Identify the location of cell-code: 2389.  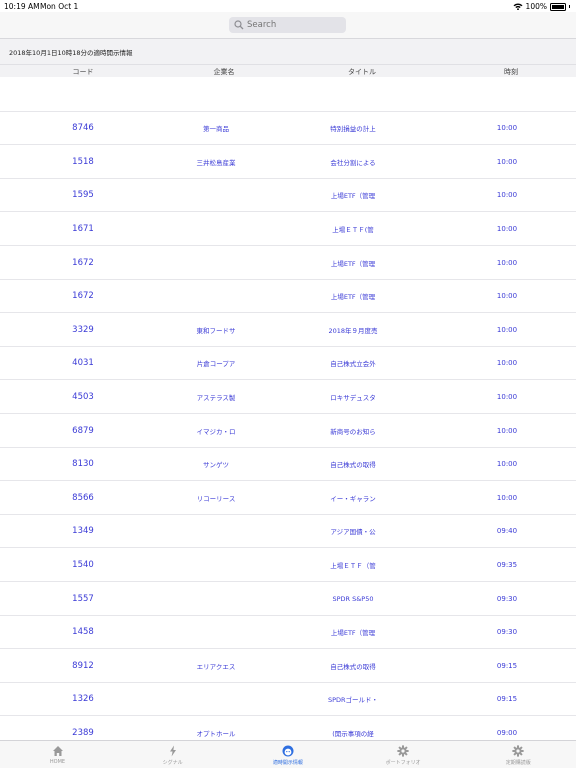
(83, 732).